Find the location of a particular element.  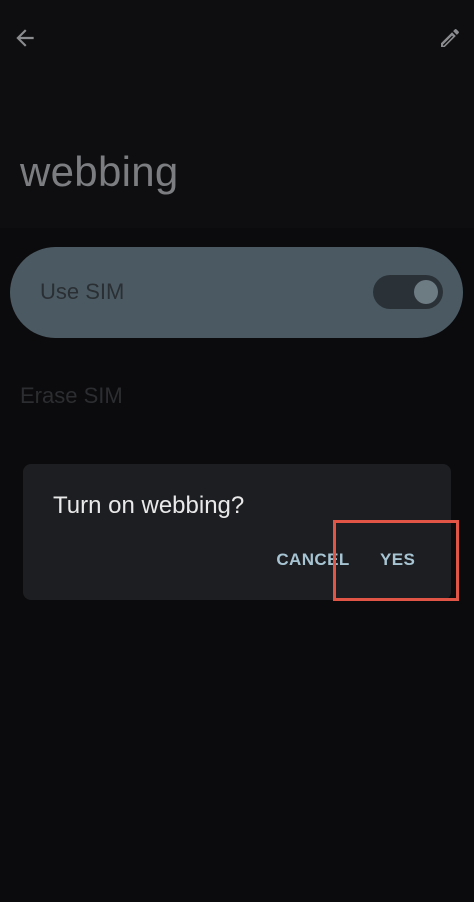

confirm-dialog: Turn on webbing? CANCEL YES is located at coordinates (237, 532).